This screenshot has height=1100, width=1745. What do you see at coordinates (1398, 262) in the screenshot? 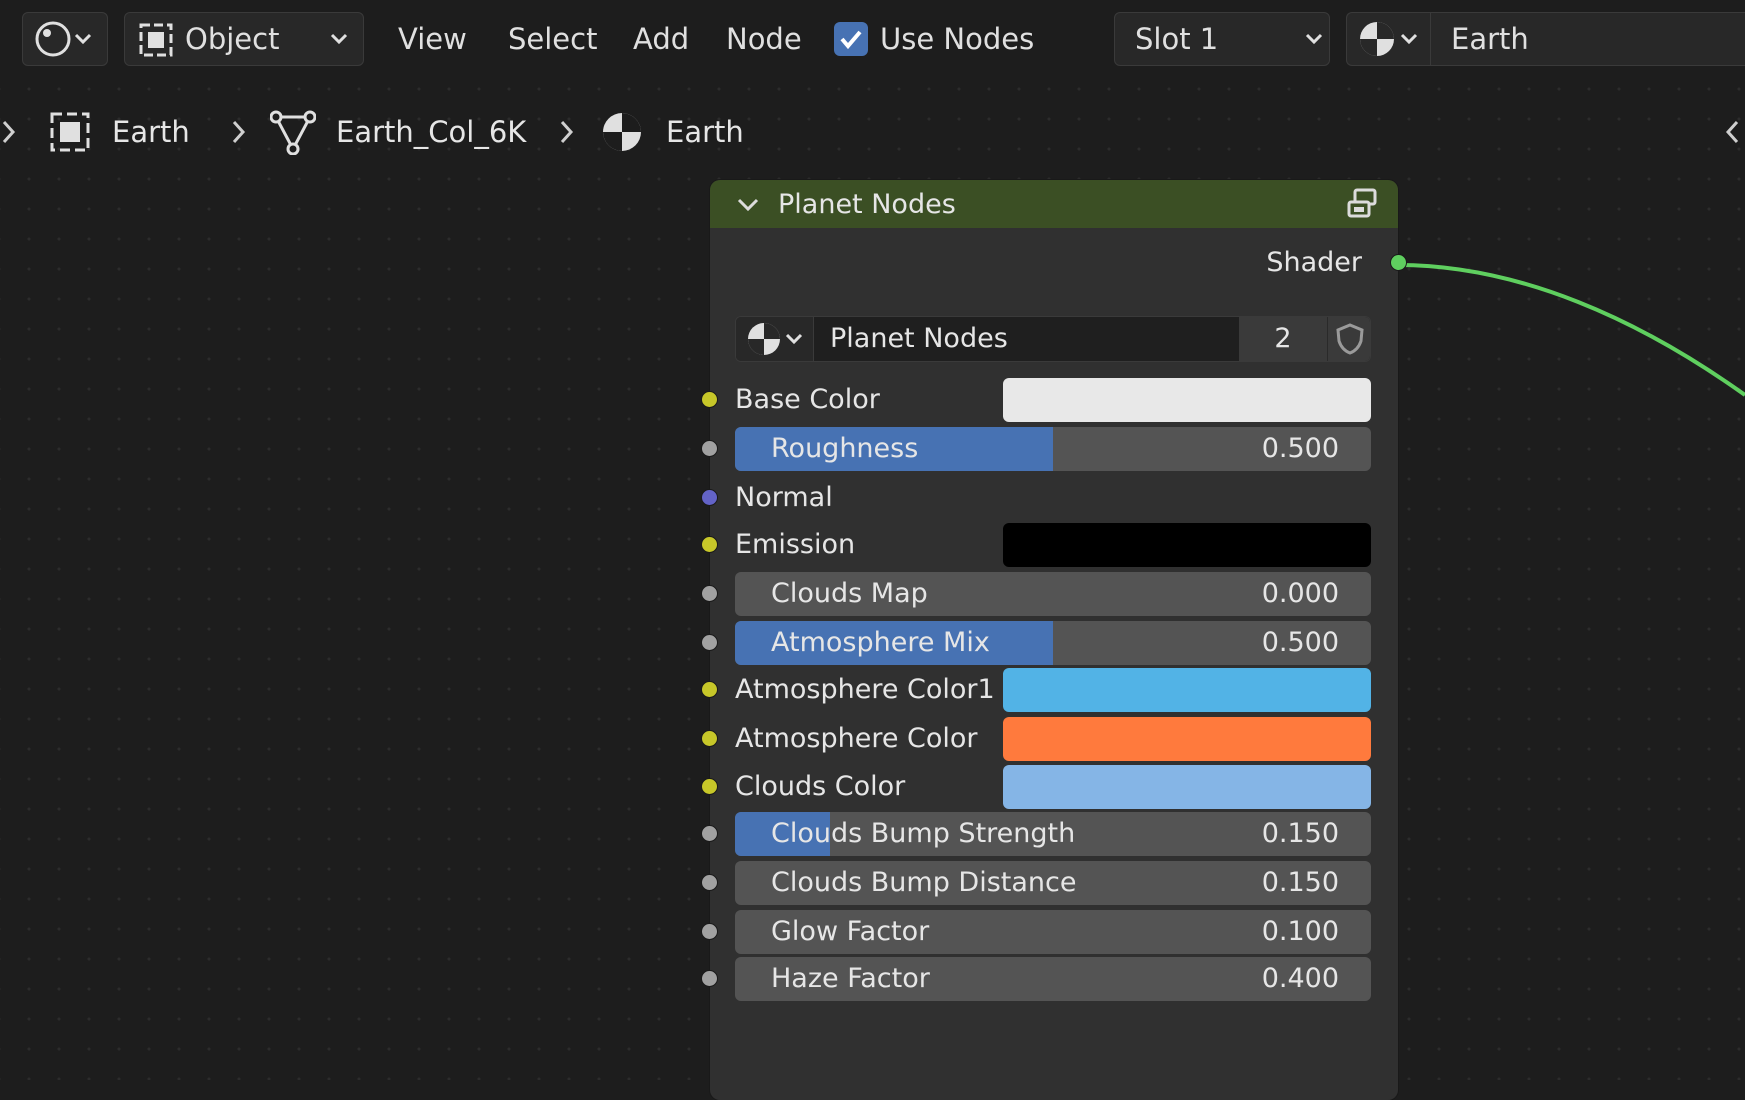
I see `shader-output-socket` at bounding box center [1398, 262].